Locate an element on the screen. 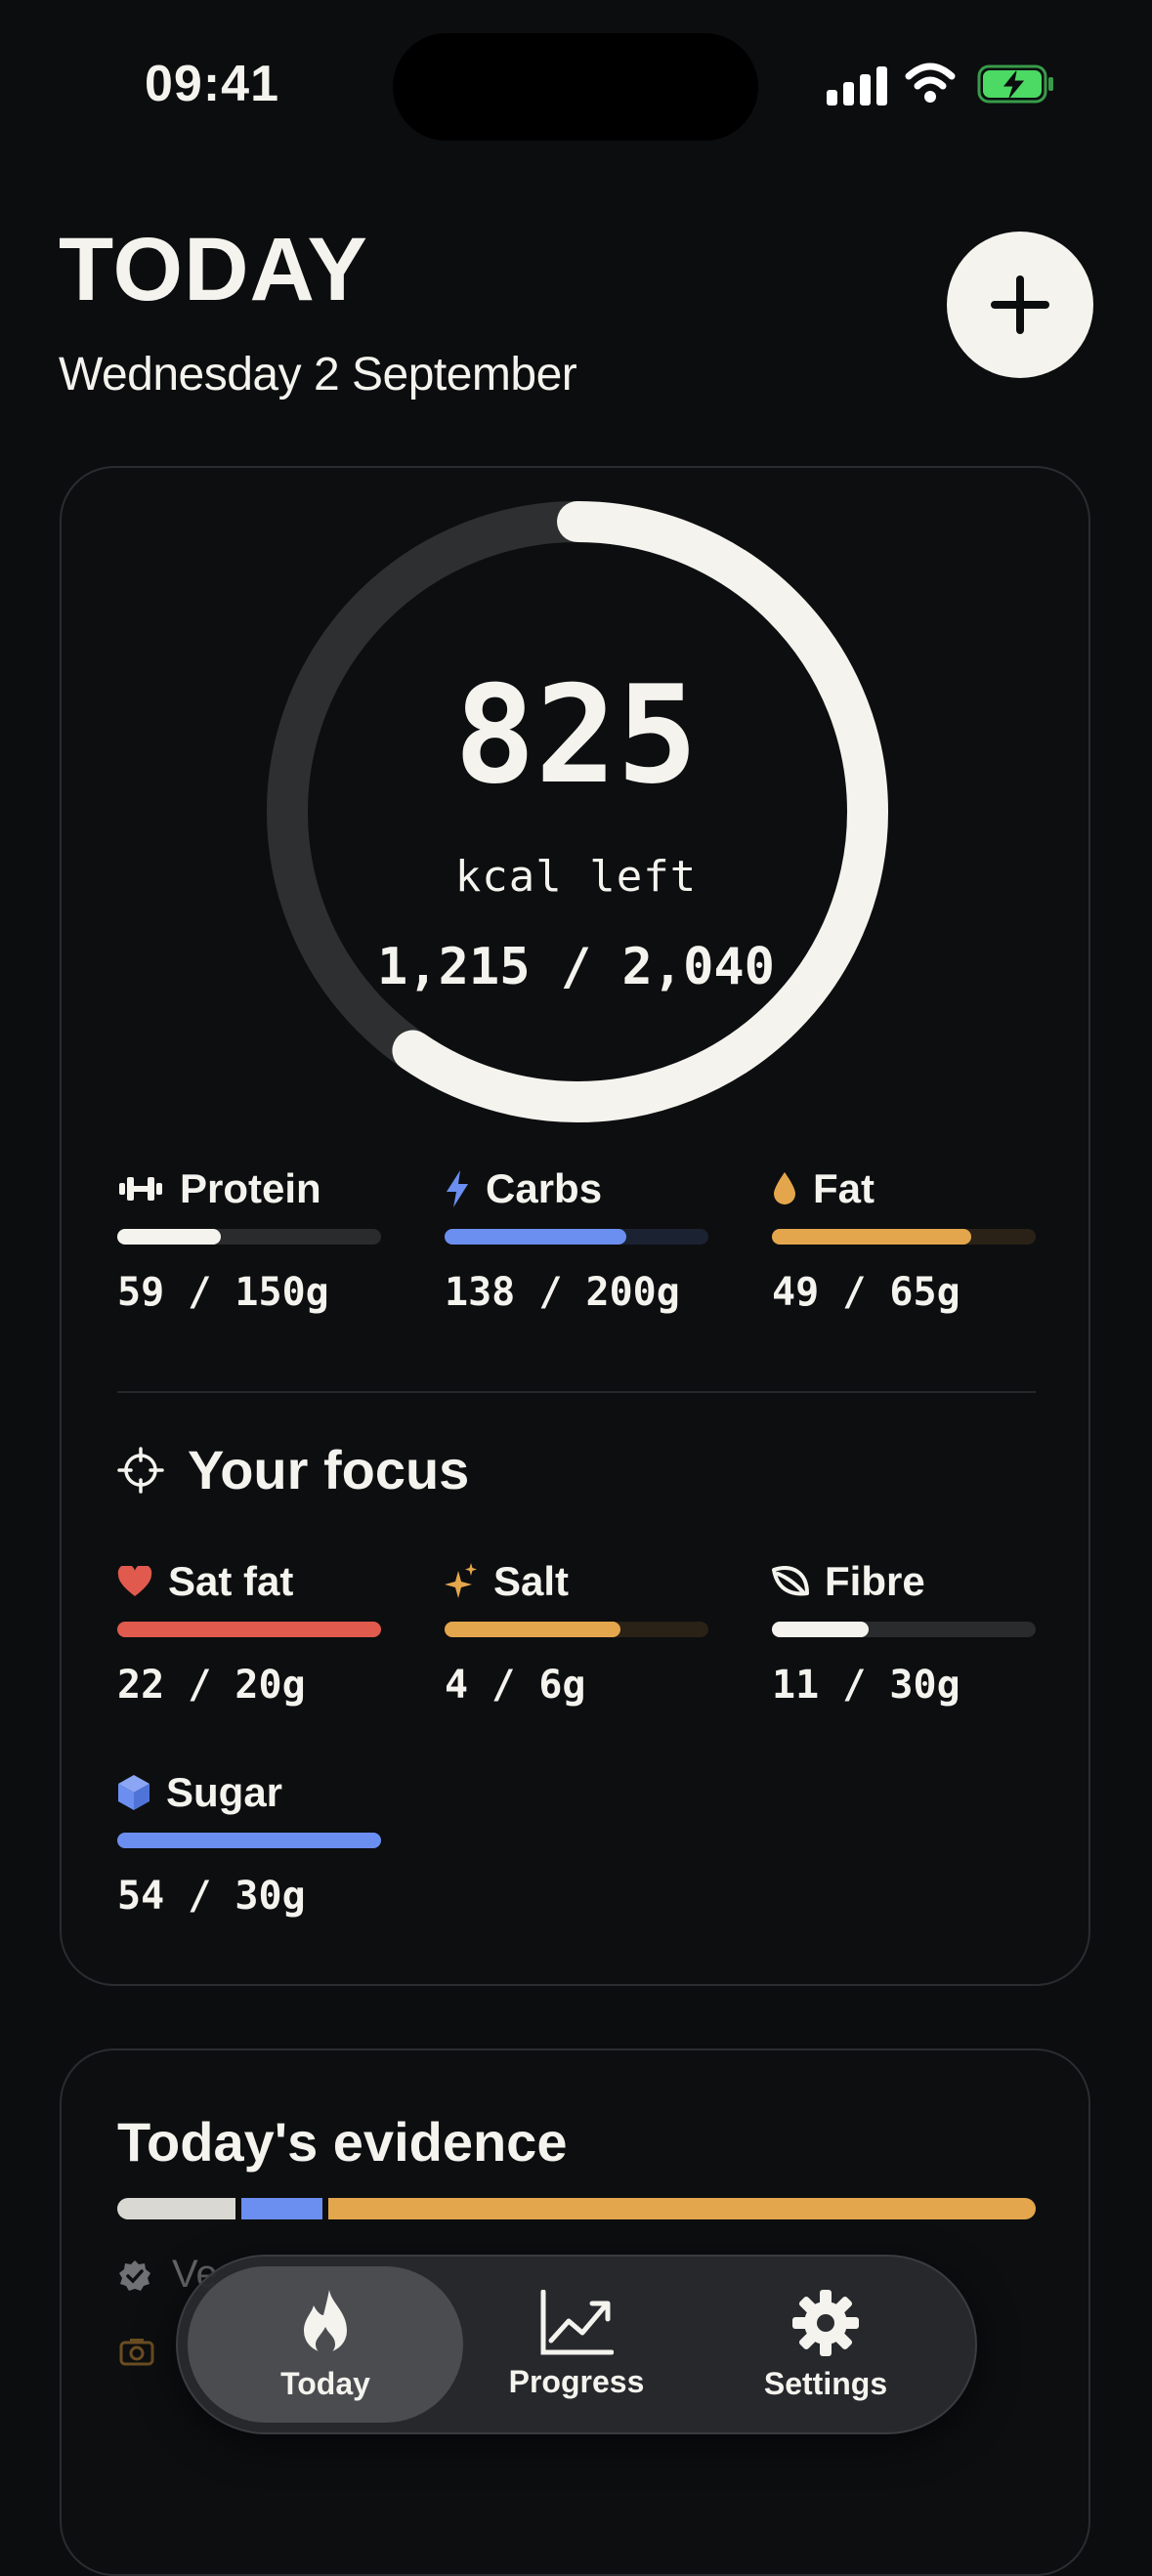  chart-trend-icon is located at coordinates (577, 2321).